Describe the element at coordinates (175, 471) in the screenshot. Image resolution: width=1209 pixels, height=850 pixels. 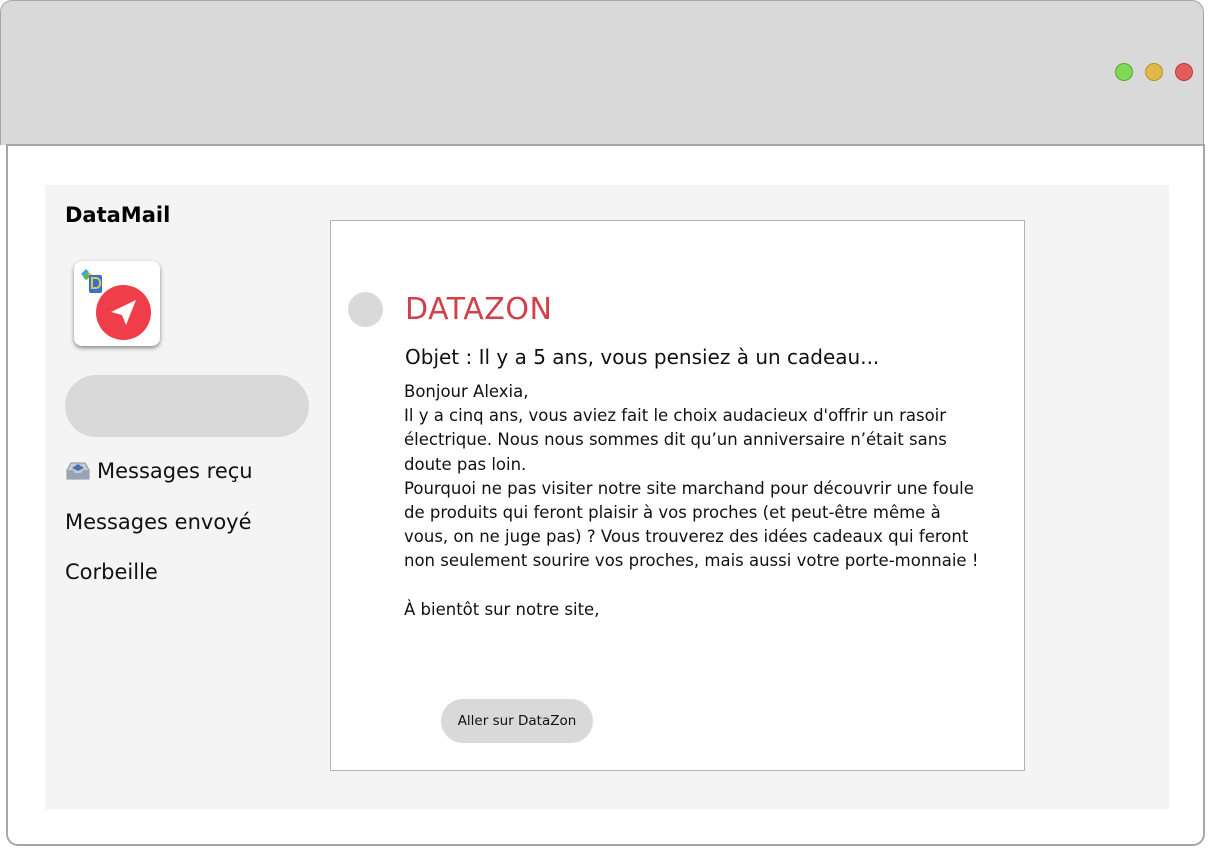
I see `sidebar-item-label: Messages reçu` at that location.